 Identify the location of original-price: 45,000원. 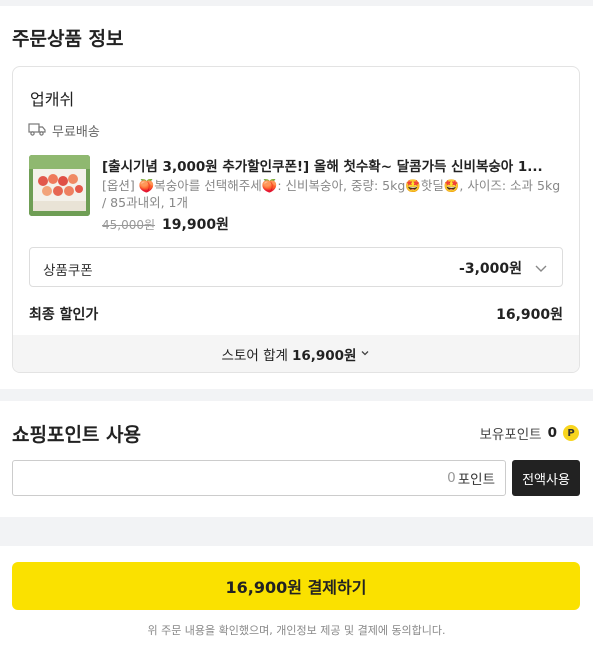
(129, 225).